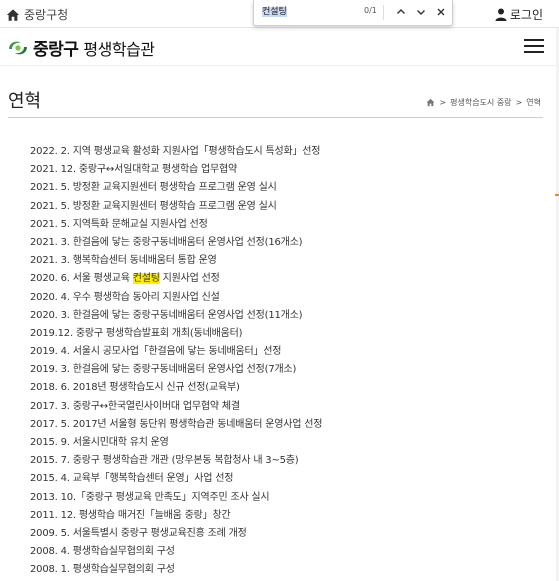 The height and width of the screenshot is (581, 559). Describe the element at coordinates (119, 49) in the screenshot. I see `logo-sub-text: 평생학습관` at that location.